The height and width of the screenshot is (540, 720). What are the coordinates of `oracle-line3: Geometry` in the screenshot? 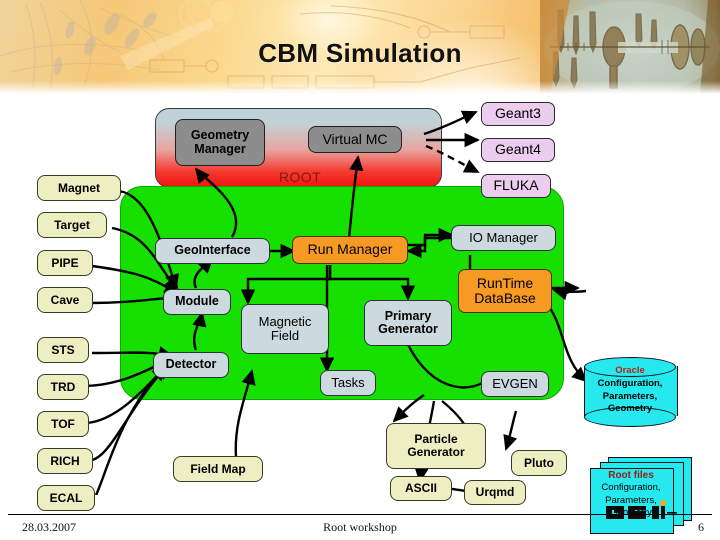 It's located at (630, 409).